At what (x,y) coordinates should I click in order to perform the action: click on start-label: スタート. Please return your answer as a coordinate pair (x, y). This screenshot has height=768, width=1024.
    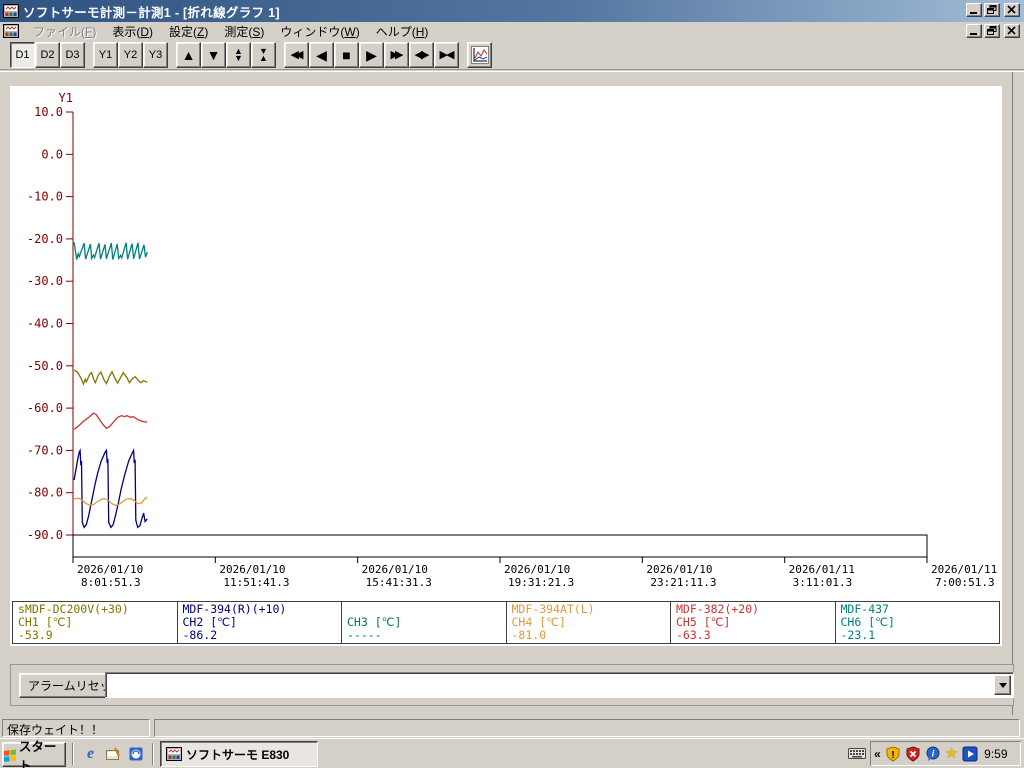
    Looking at the image, I should click on (37, 753).